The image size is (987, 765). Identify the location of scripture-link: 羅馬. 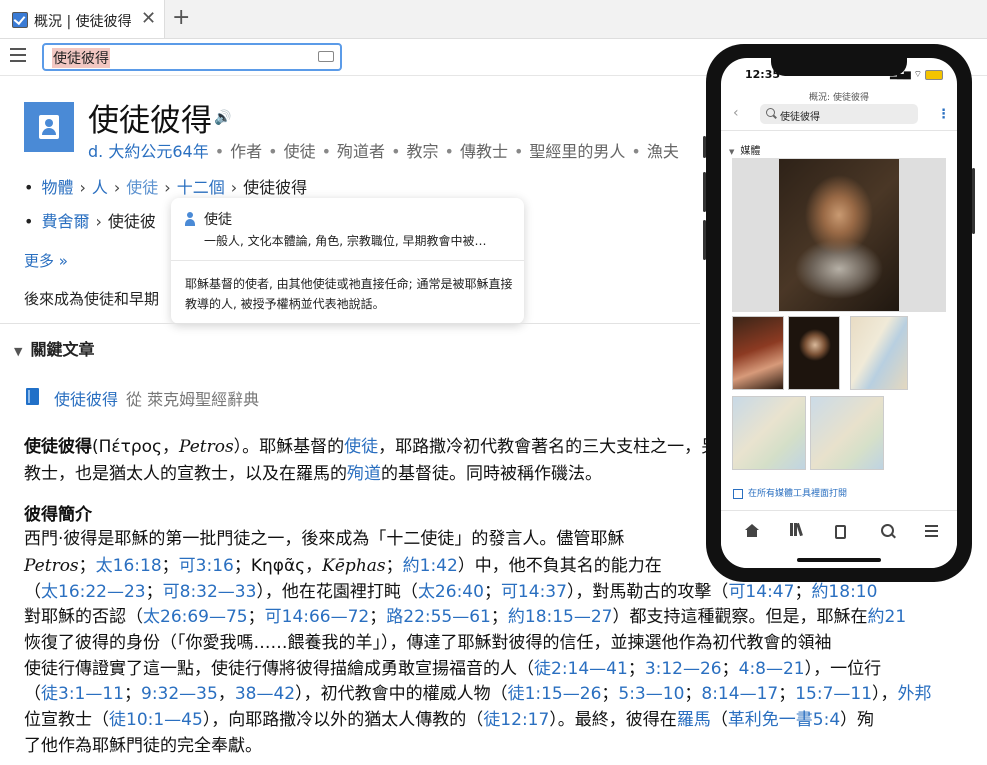
(694, 720).